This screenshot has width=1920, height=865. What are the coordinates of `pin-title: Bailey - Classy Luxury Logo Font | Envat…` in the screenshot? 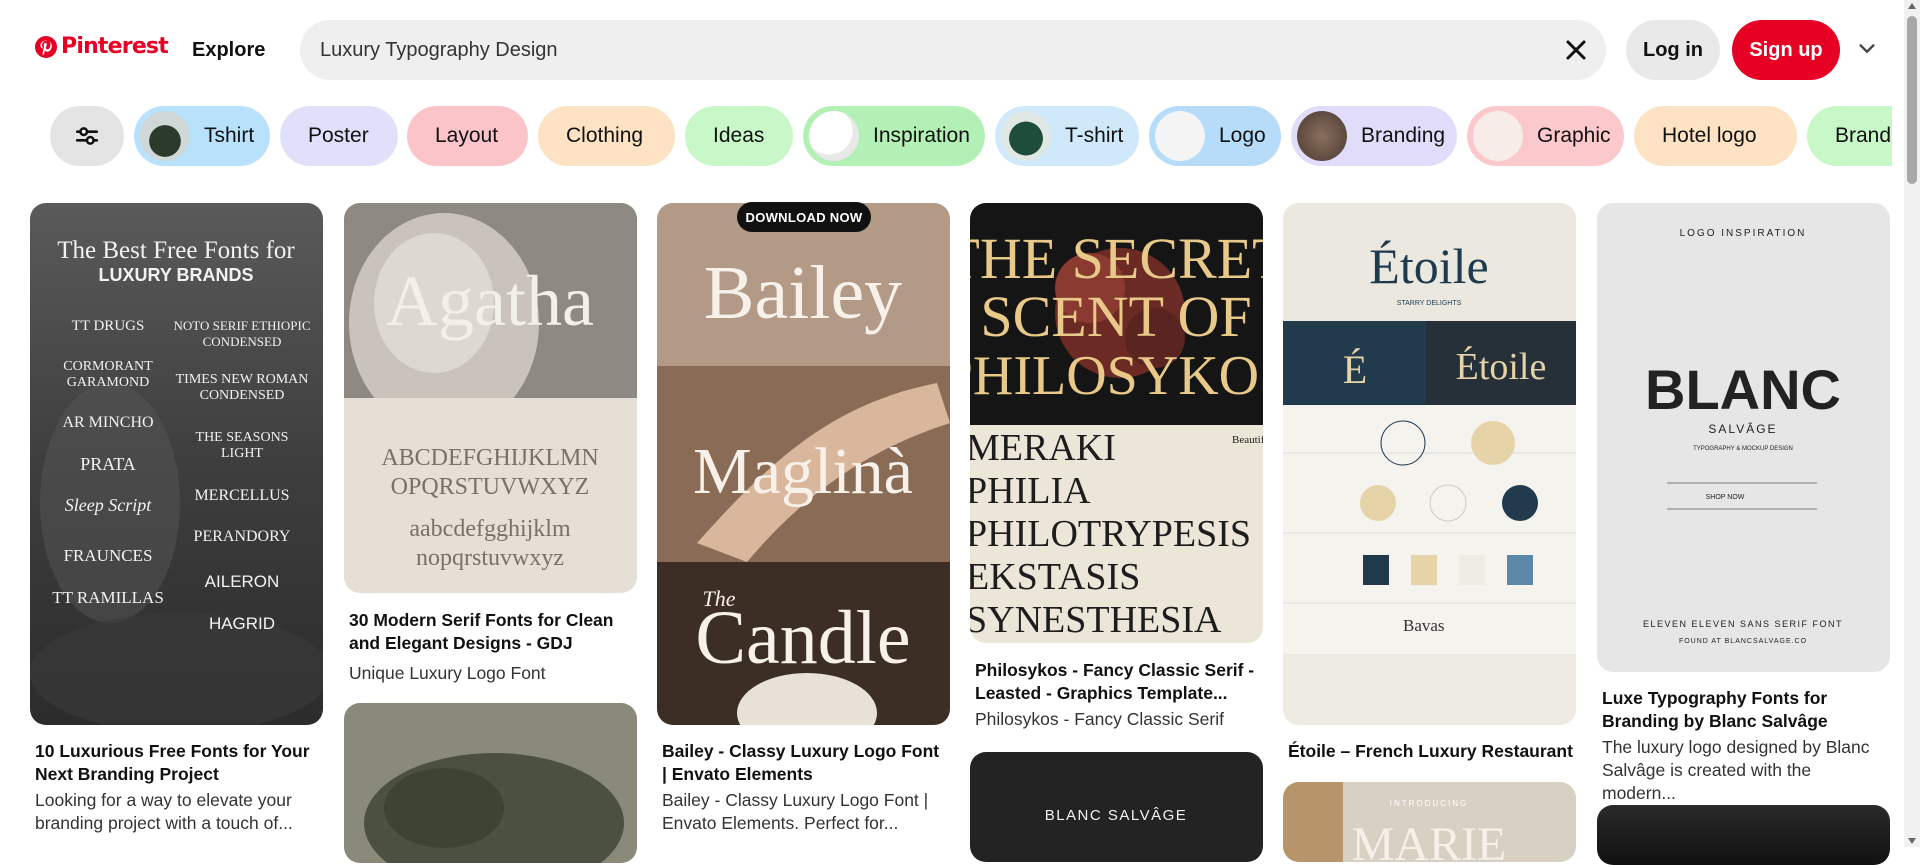 It's located at (804, 763).